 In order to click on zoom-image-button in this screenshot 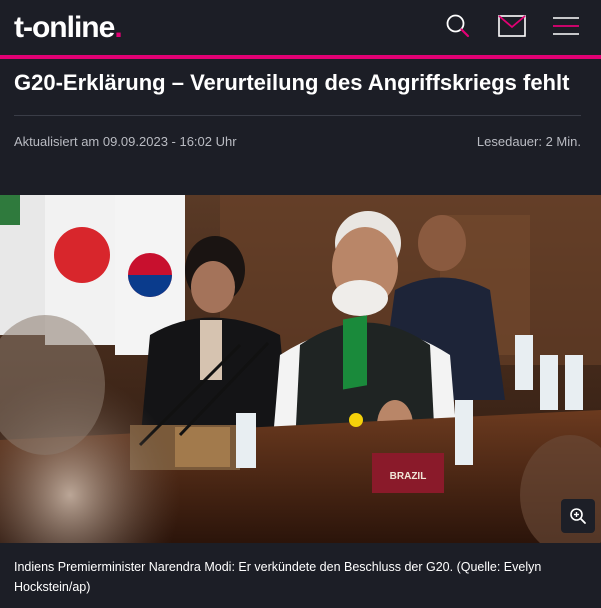, I will do `click(578, 516)`.